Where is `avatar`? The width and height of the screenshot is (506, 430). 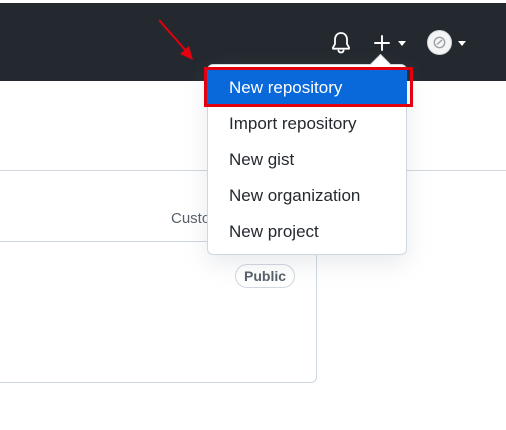 avatar is located at coordinates (439, 42).